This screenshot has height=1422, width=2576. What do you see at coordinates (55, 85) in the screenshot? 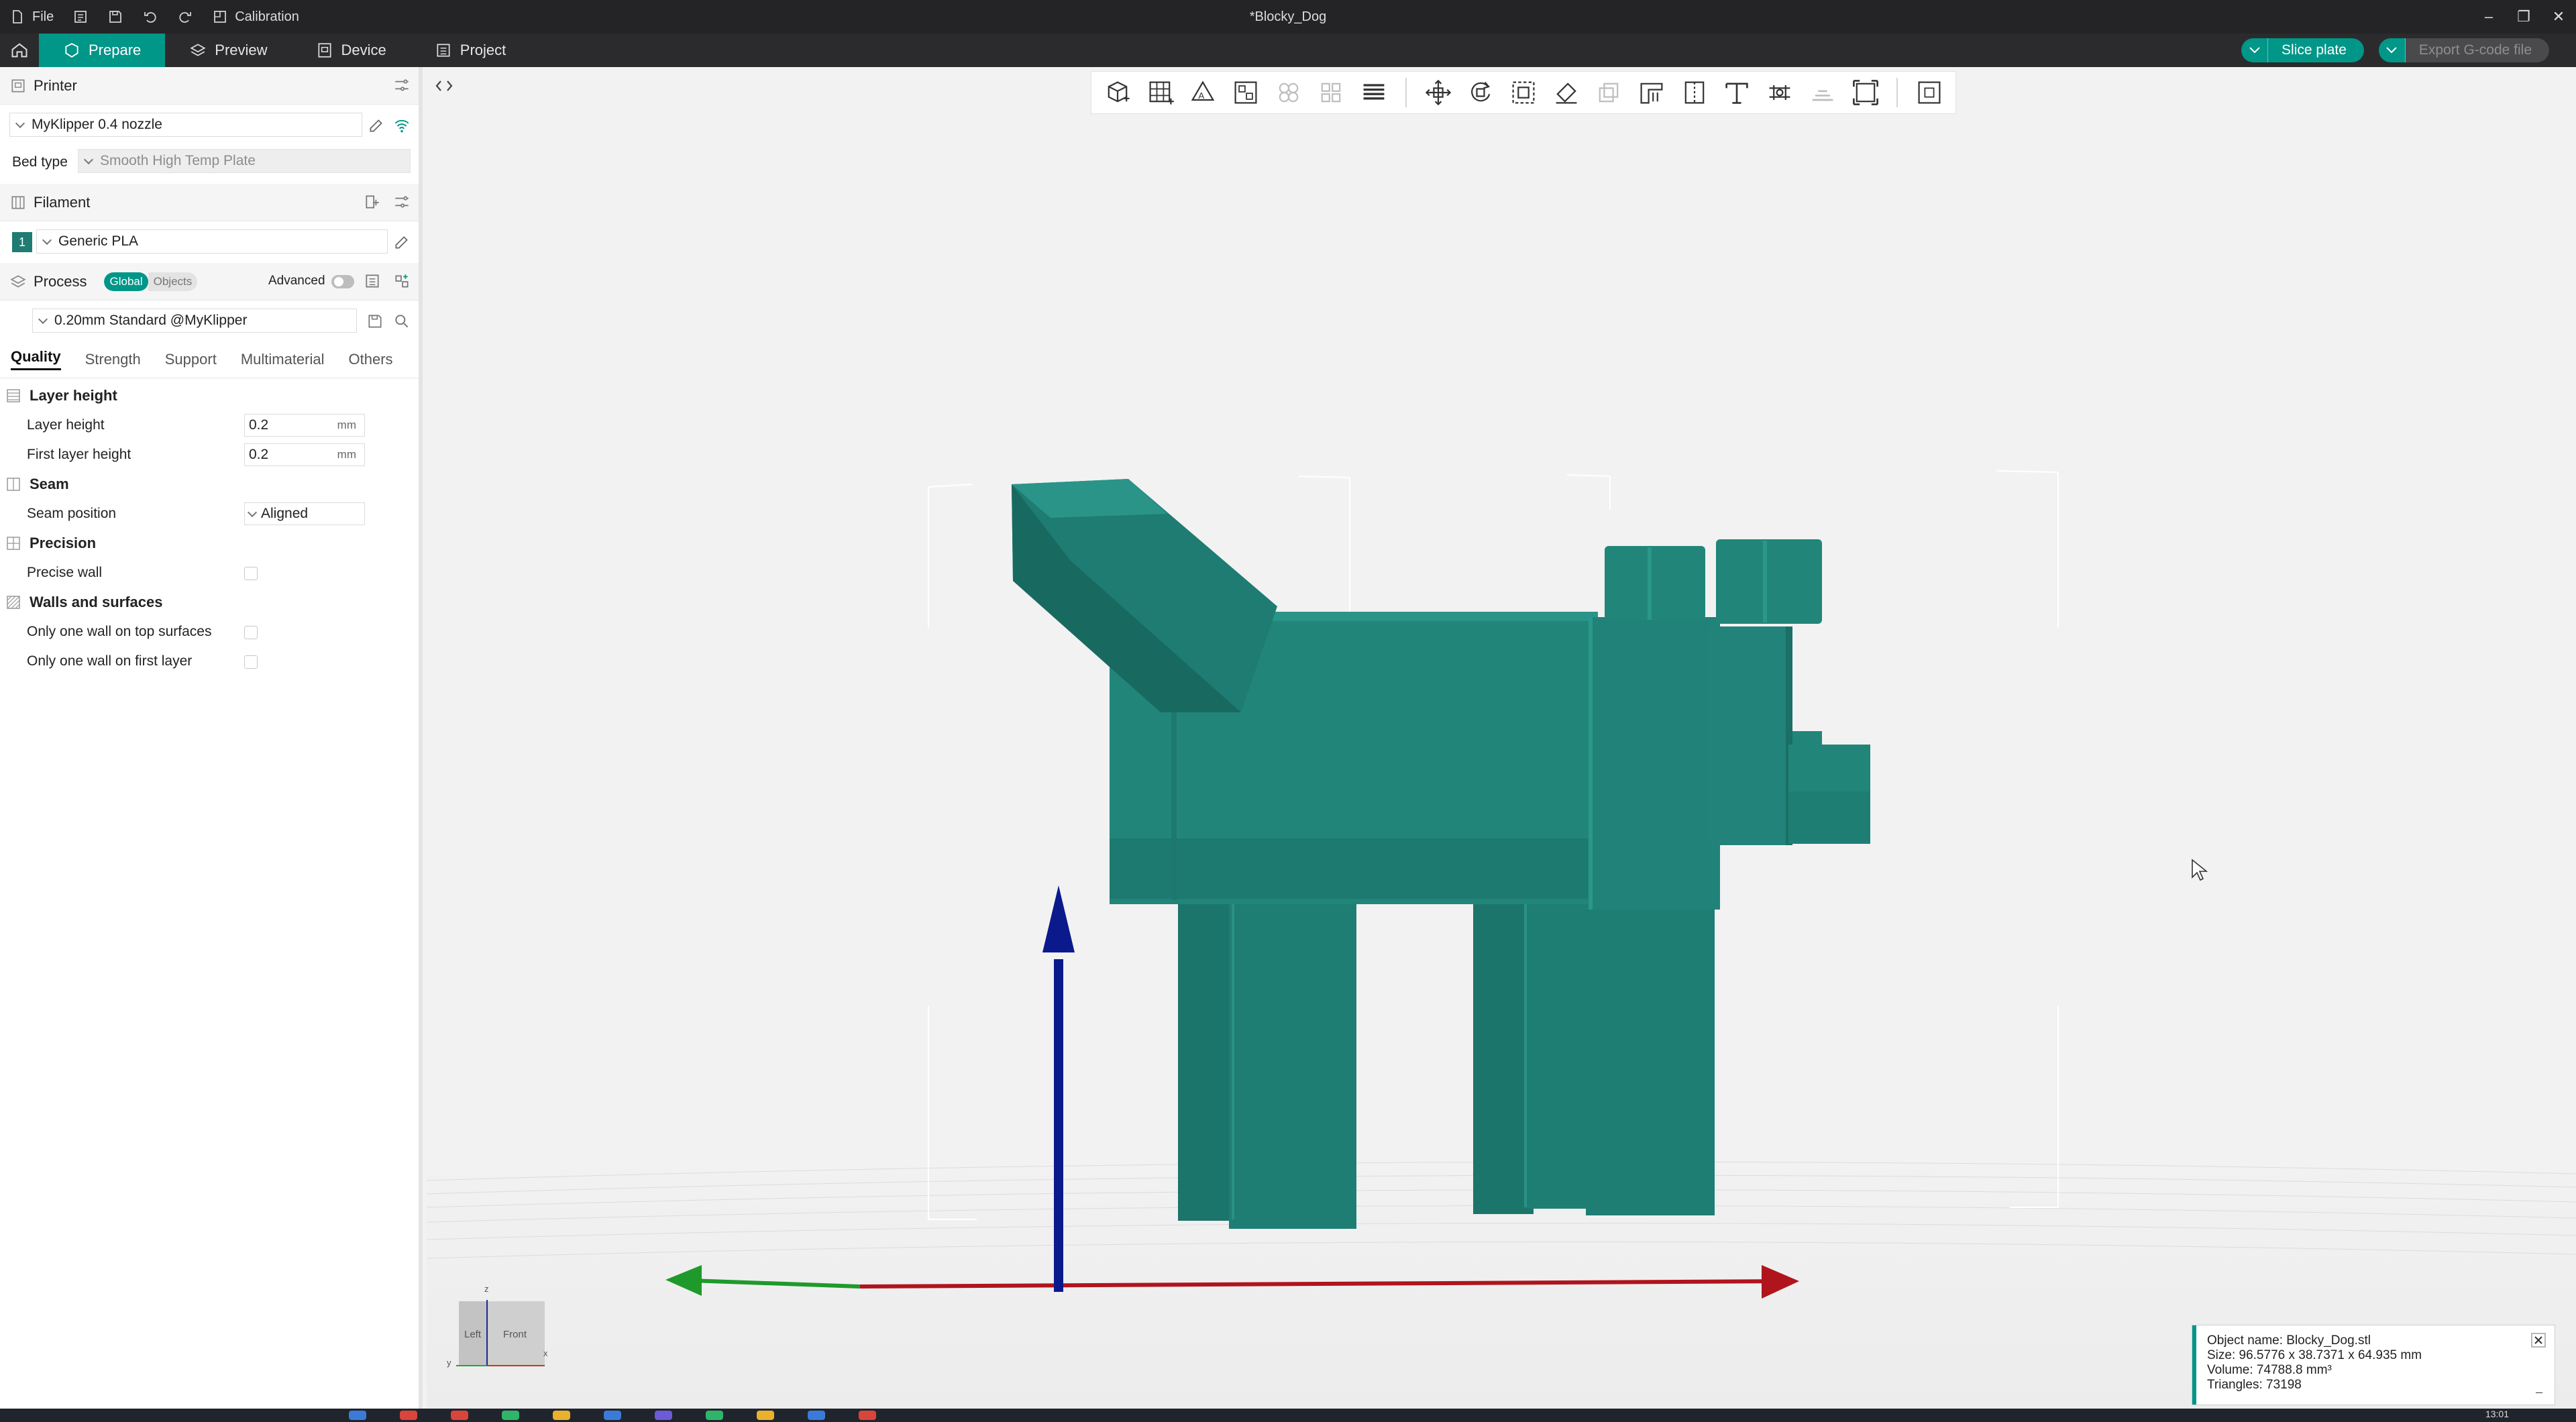
I see `printer-section-label: Printer` at bounding box center [55, 85].